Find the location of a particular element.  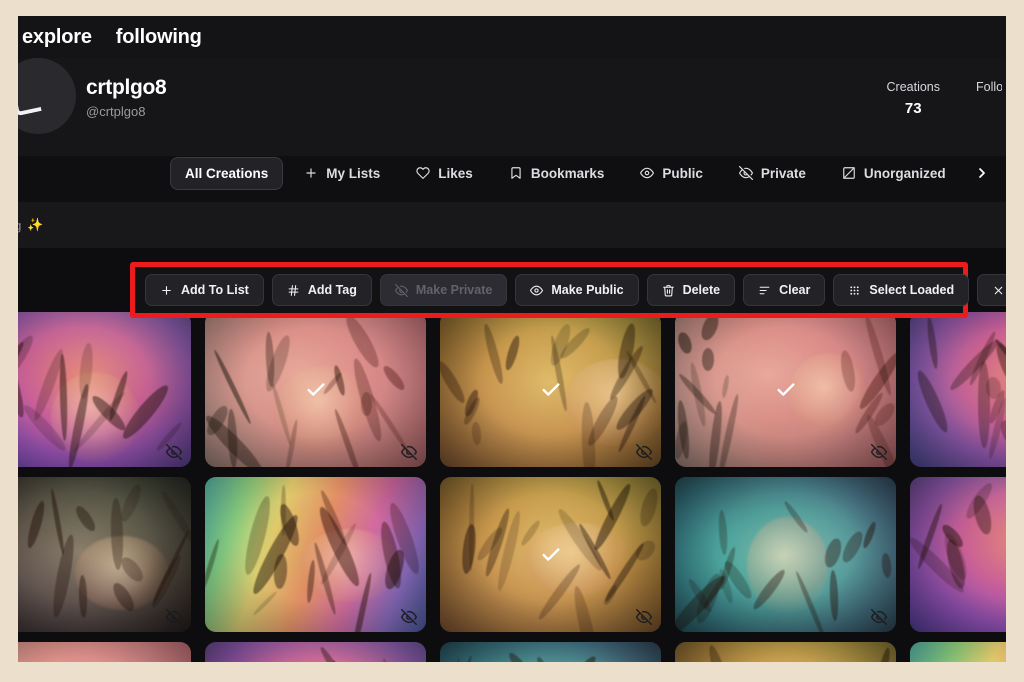

trash-icon is located at coordinates (668, 290).